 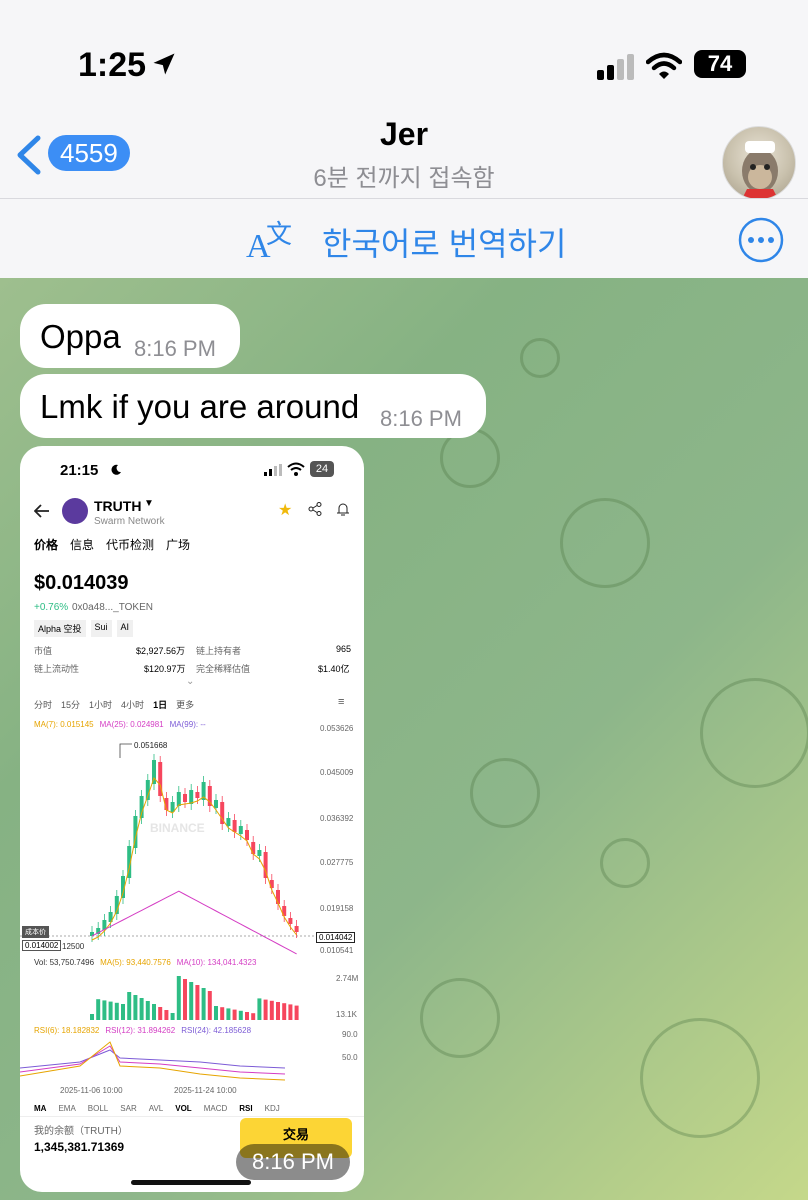 What do you see at coordinates (194, 848) in the screenshot?
I see `candles-group` at bounding box center [194, 848].